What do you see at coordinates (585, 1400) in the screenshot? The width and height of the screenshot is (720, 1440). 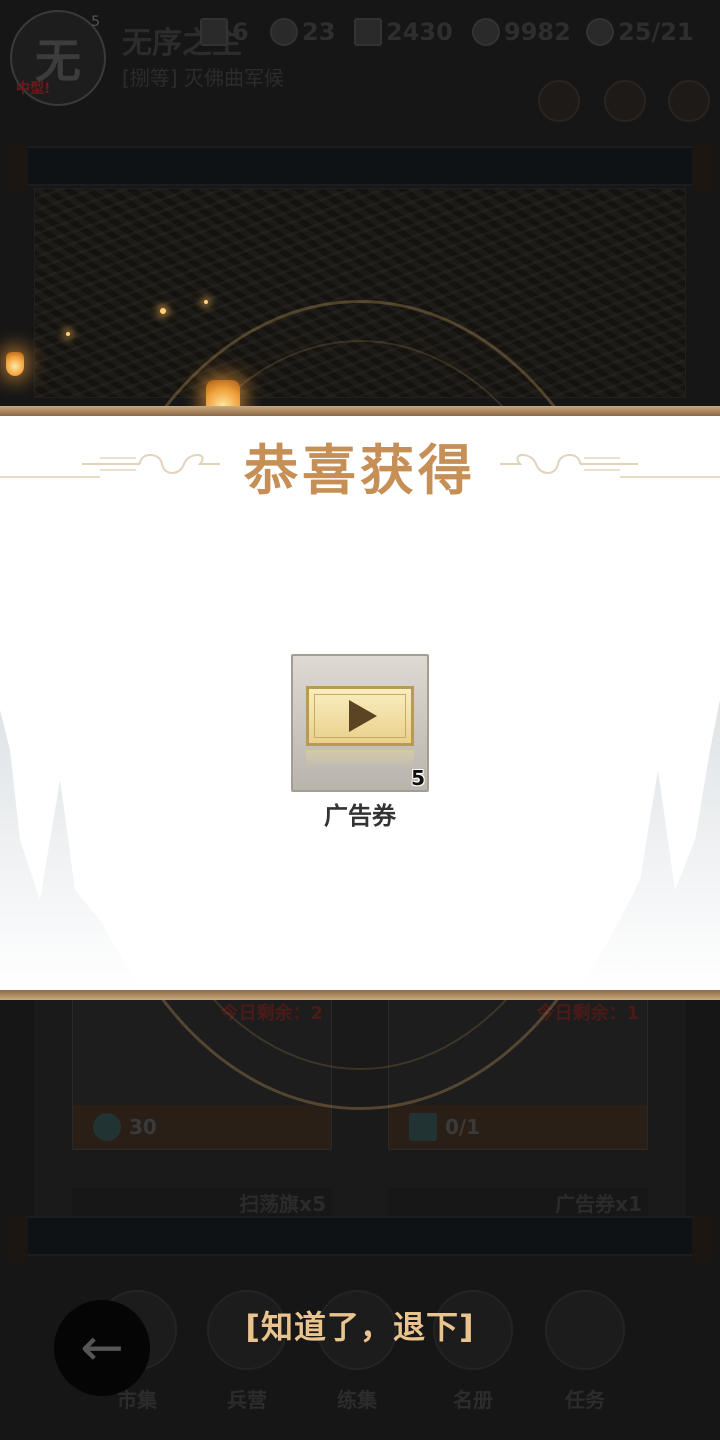 I see `nav-label: 任务` at bounding box center [585, 1400].